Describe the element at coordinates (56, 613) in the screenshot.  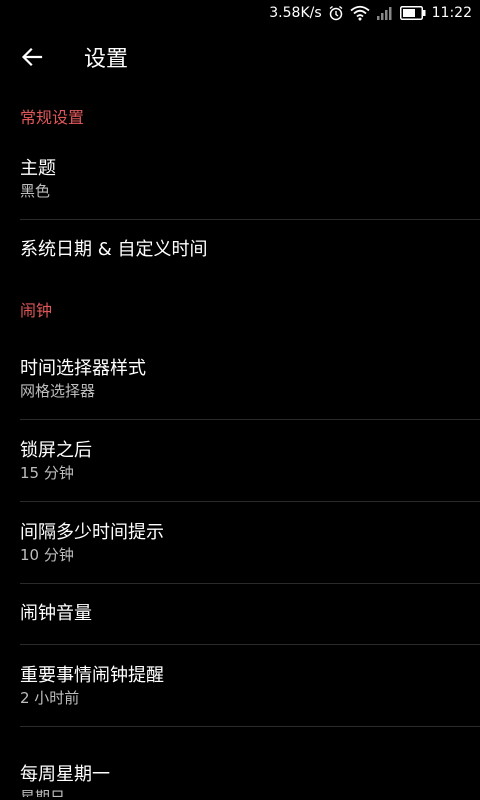
I see `setting-title: 闹钟音量` at that location.